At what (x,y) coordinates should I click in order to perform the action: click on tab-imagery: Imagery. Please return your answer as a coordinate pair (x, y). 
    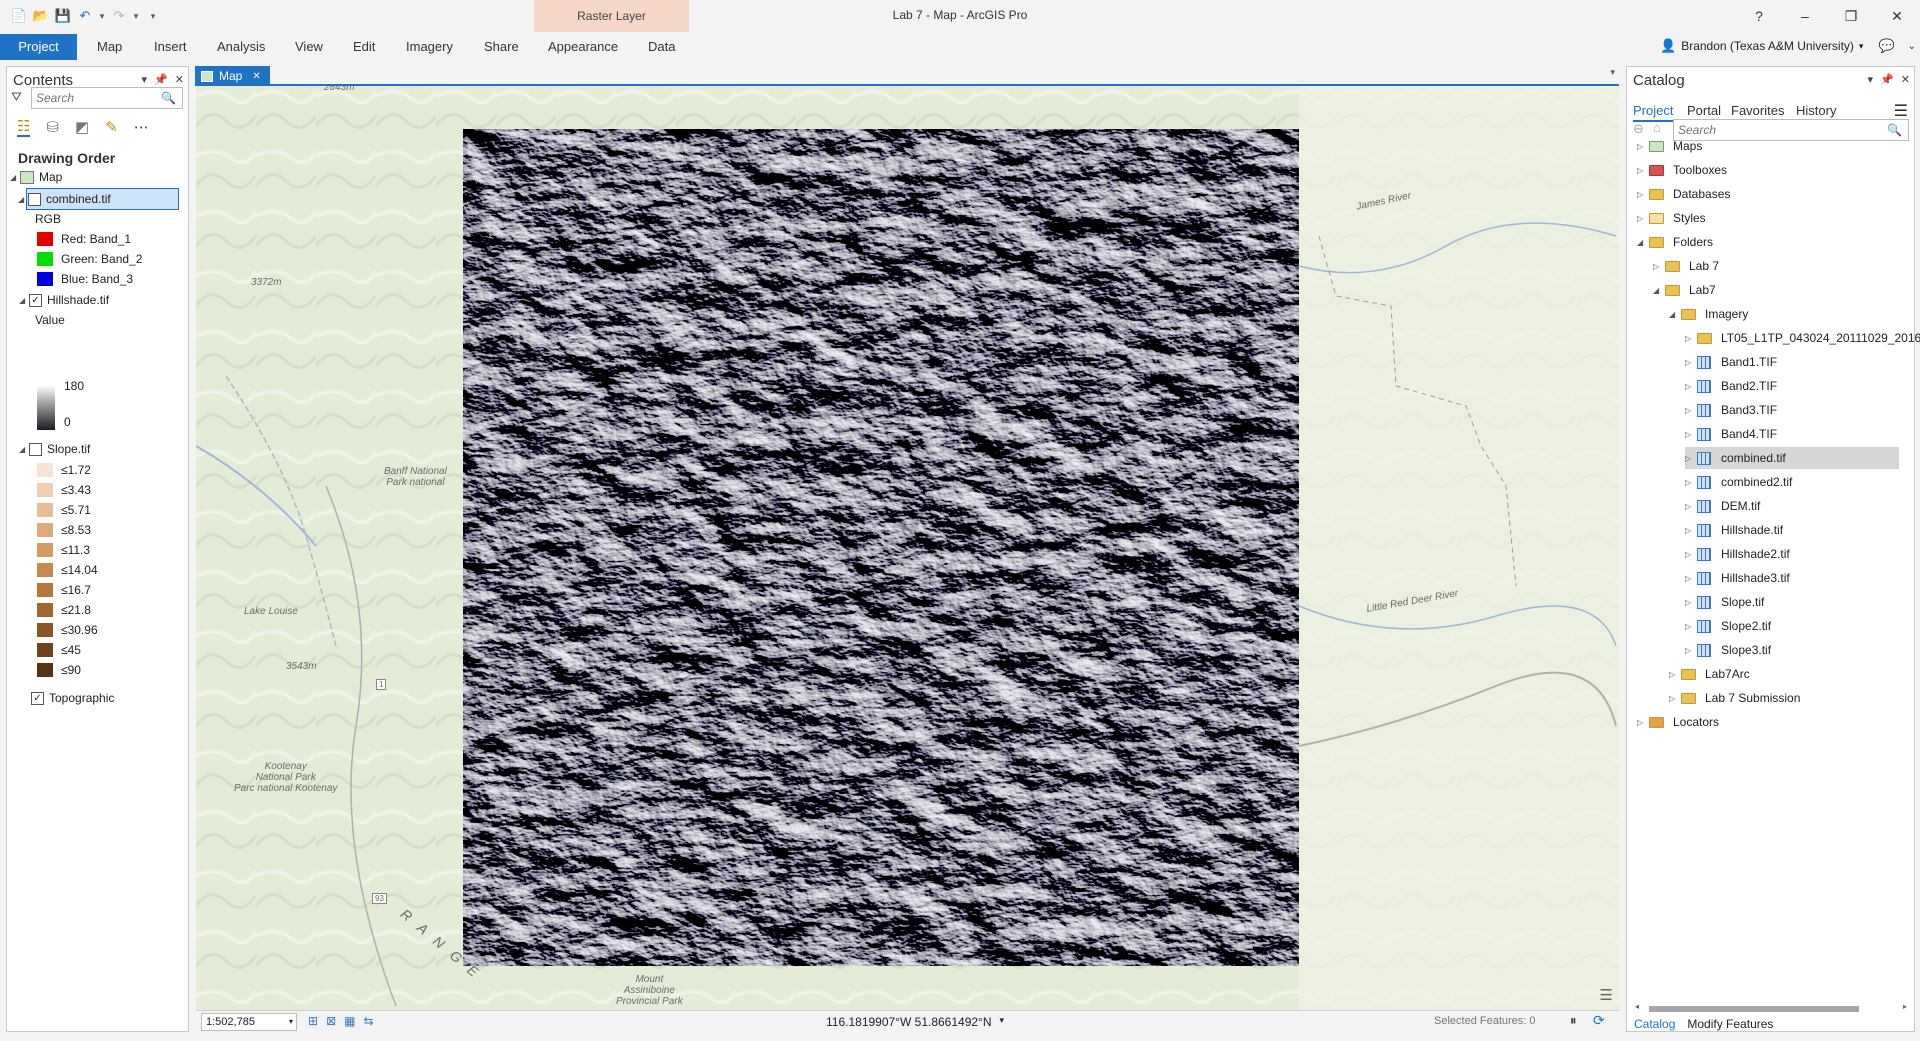
    Looking at the image, I should click on (429, 47).